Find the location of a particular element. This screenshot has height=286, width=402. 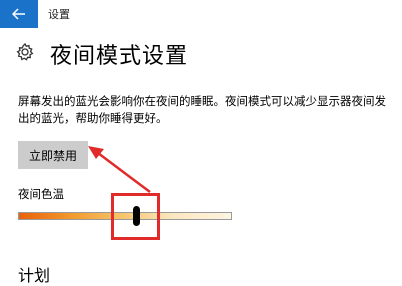

annotation-highlight-box is located at coordinates (135, 216).